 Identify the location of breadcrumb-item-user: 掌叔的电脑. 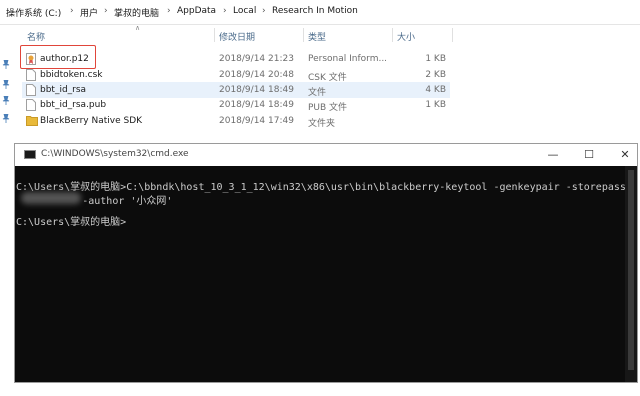
(136, 12).